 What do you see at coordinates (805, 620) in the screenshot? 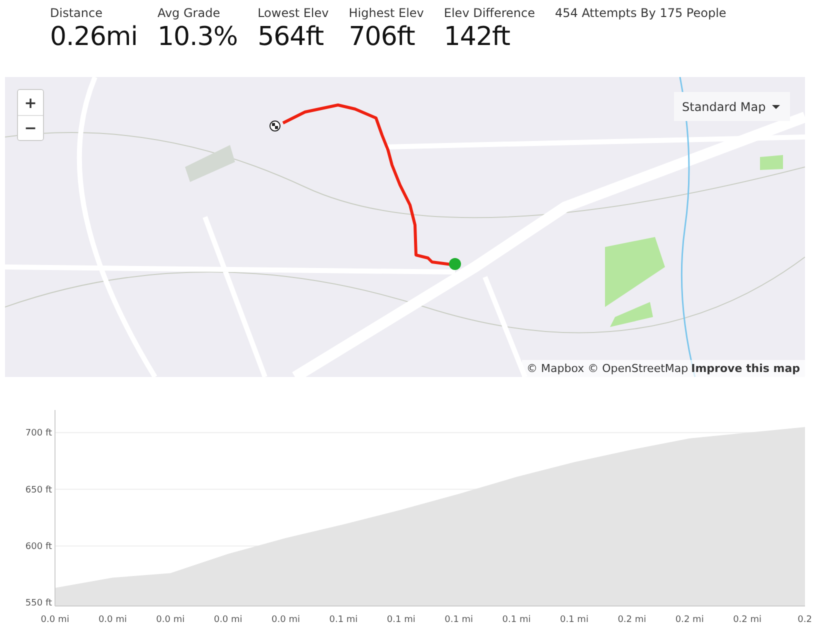
I see `x-axis-label: 0.2` at bounding box center [805, 620].